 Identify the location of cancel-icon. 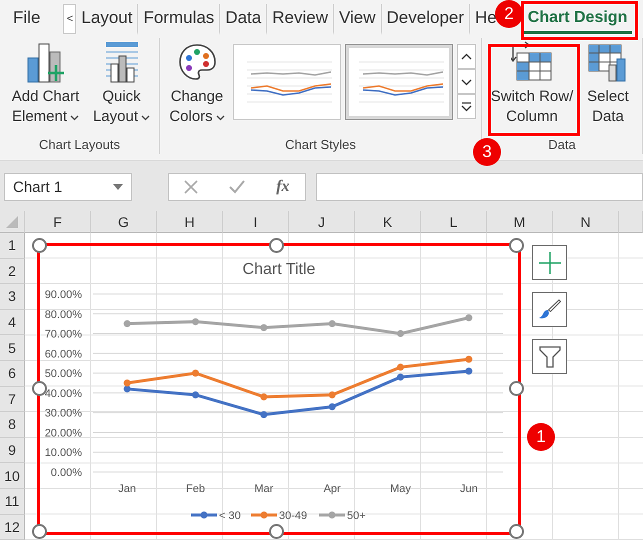
(191, 187).